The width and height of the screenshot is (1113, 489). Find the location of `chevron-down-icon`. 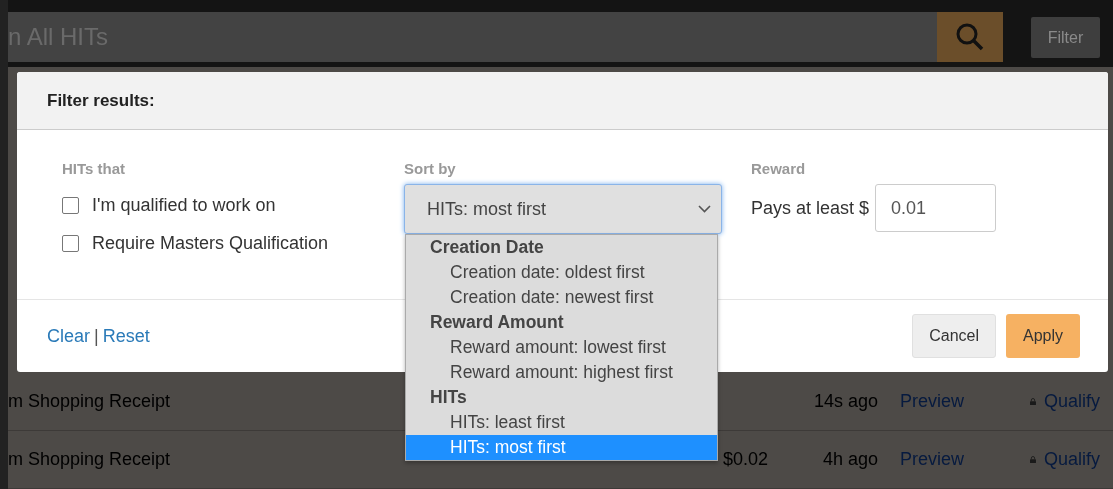

chevron-down-icon is located at coordinates (704, 209).